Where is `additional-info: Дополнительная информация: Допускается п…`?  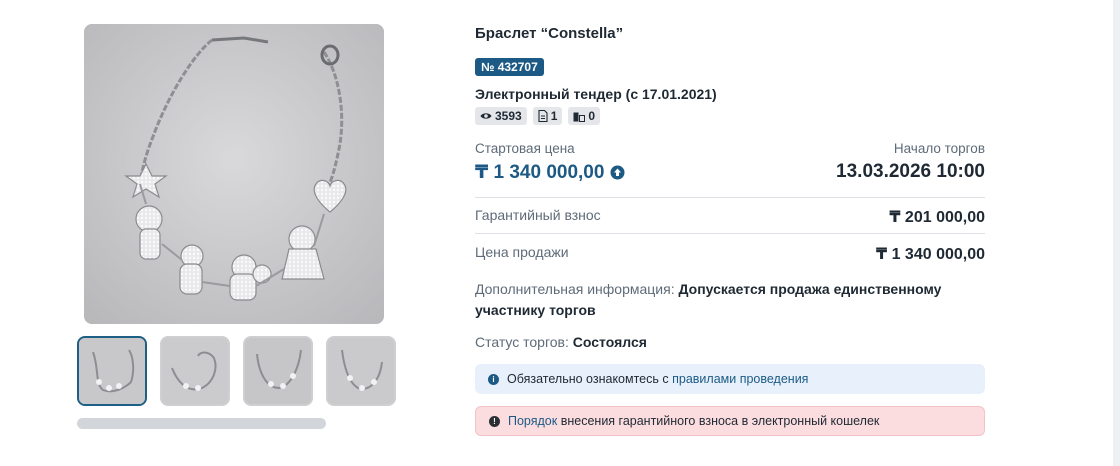 additional-info: Дополнительная информация: Допускается п… is located at coordinates (730, 300).